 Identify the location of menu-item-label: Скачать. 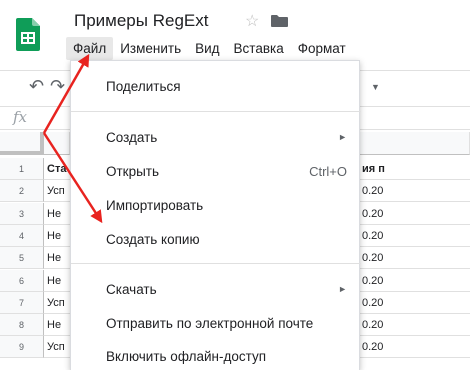
(131, 289).